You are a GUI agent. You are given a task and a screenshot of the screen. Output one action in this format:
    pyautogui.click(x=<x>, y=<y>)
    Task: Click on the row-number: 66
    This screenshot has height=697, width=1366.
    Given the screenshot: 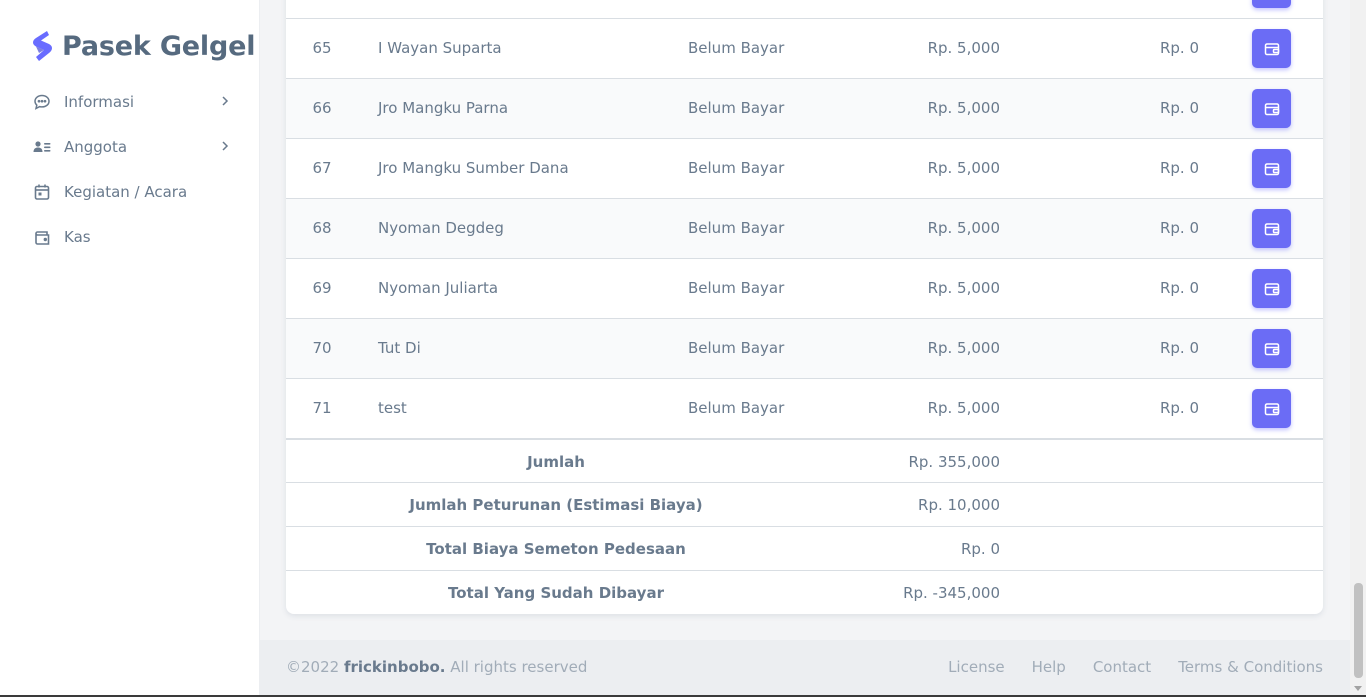 What is the action you would take?
    pyautogui.click(x=322, y=108)
    